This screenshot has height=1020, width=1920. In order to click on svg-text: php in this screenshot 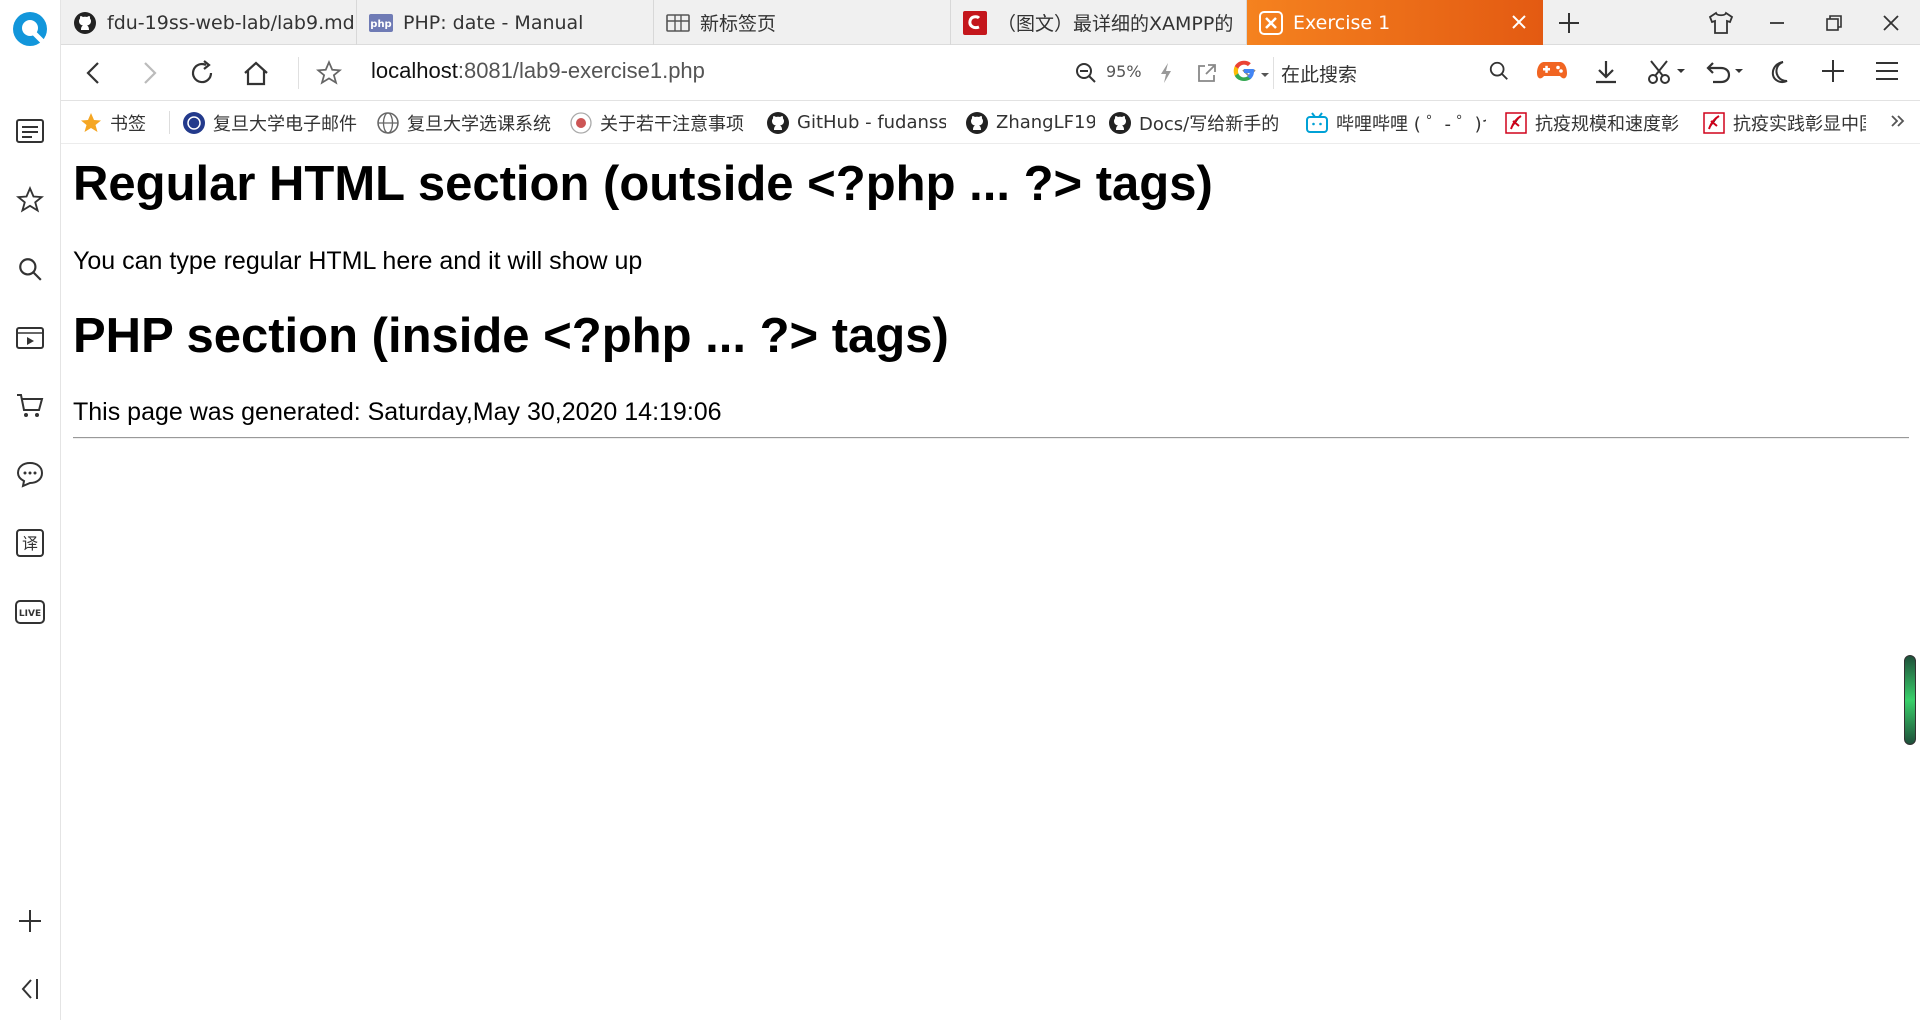, I will do `click(380, 24)`.